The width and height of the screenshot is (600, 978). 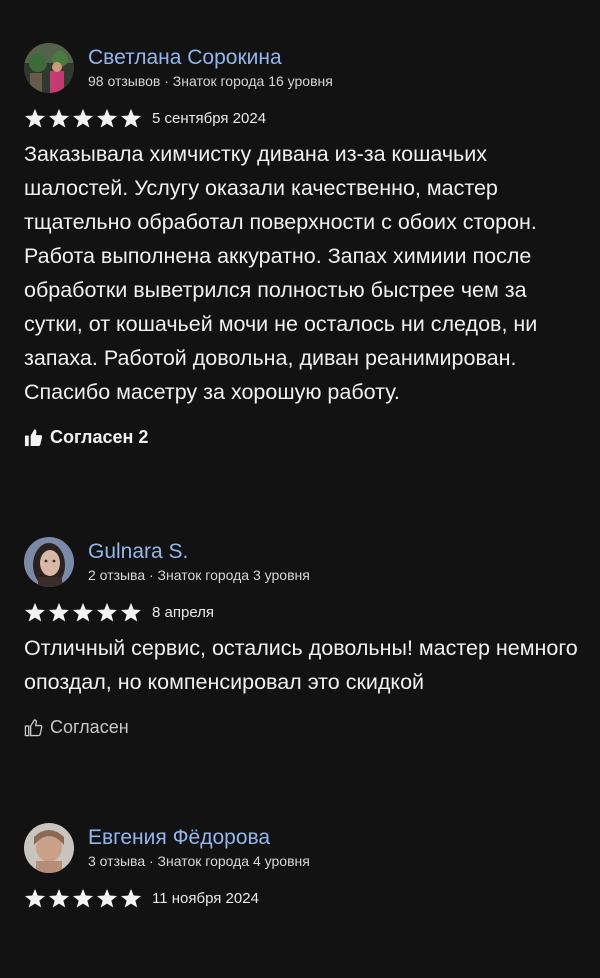 I want to click on review-date: 5 сентября 2024, so click(x=209, y=118).